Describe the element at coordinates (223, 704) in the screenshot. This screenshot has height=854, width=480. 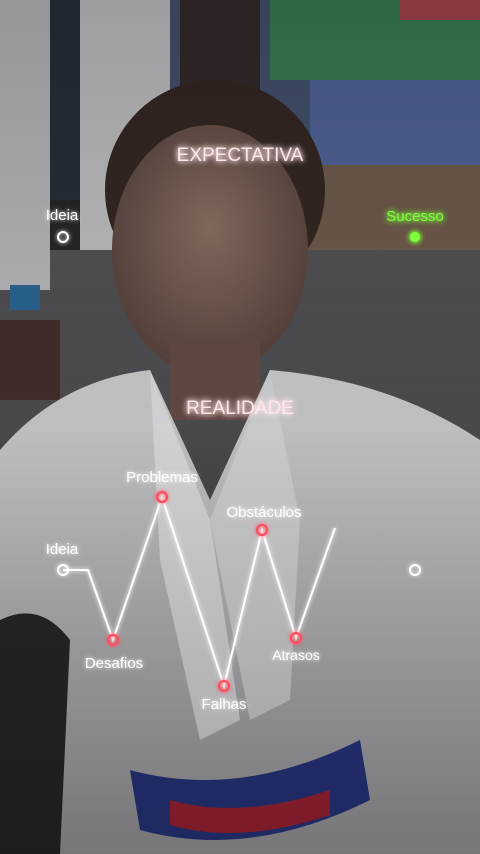
I see `label-failures: Falhas` at that location.